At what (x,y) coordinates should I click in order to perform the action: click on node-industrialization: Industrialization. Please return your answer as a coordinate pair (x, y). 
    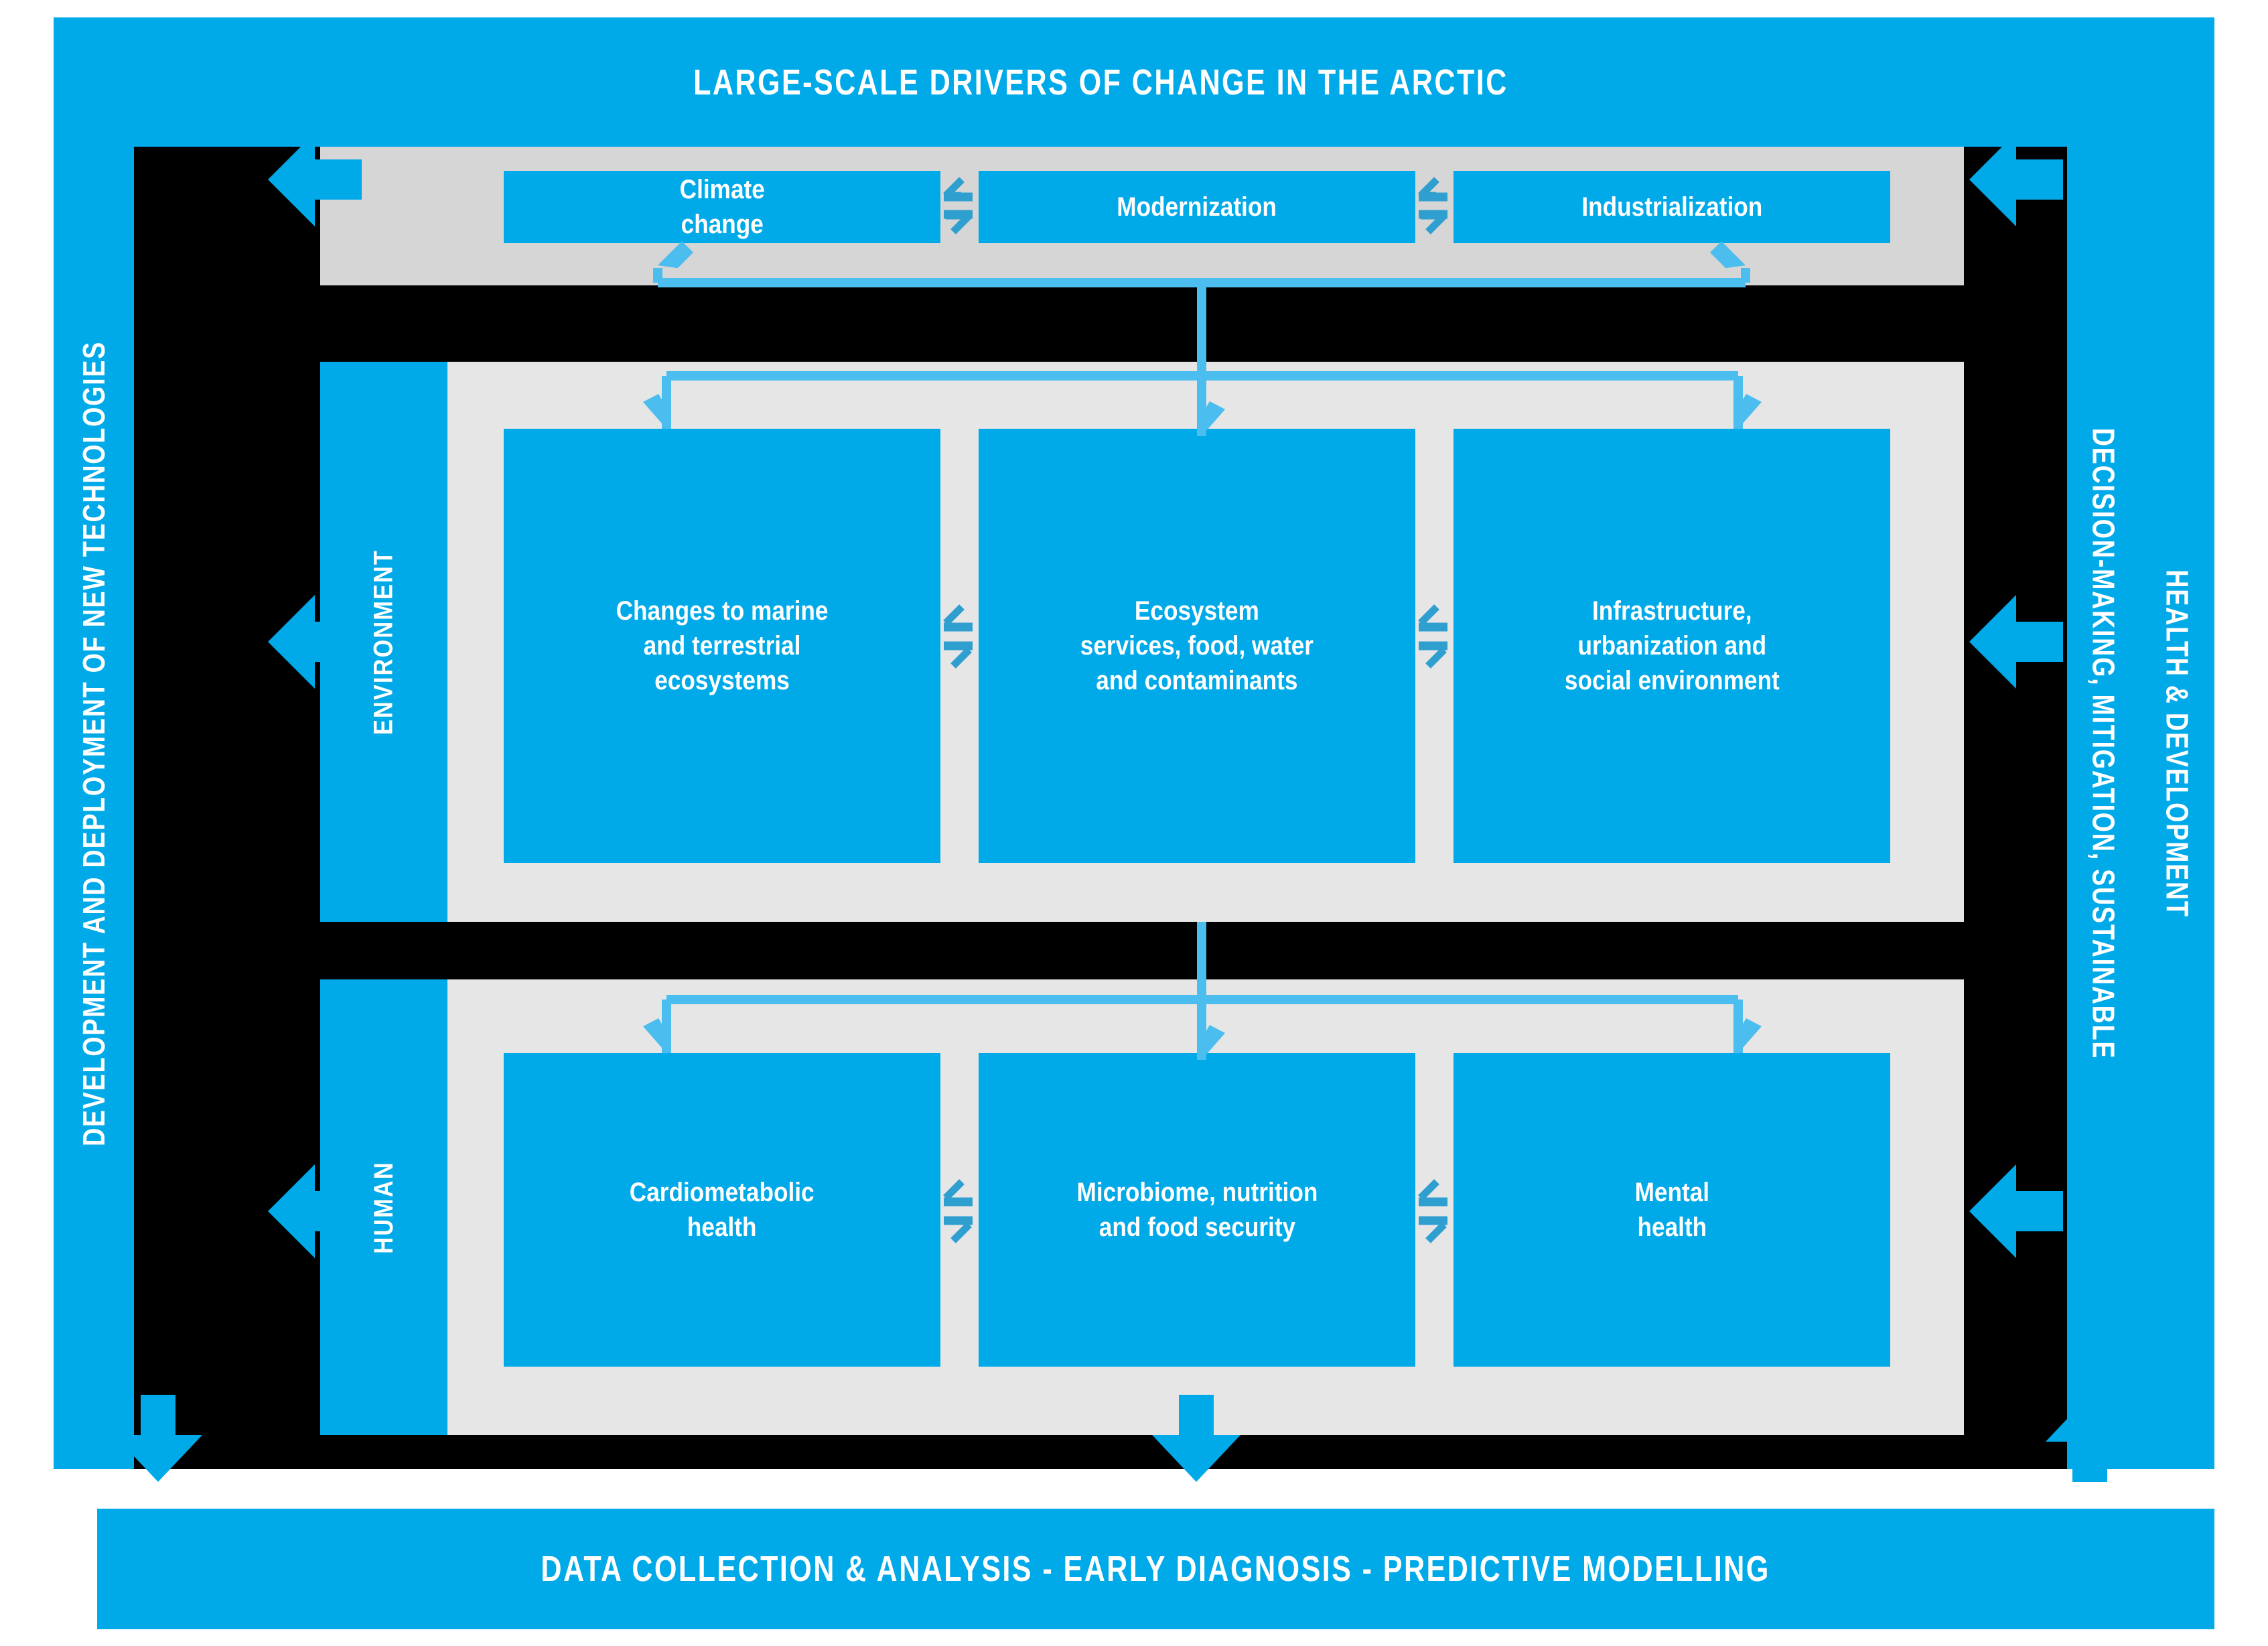
    Looking at the image, I should click on (1672, 207).